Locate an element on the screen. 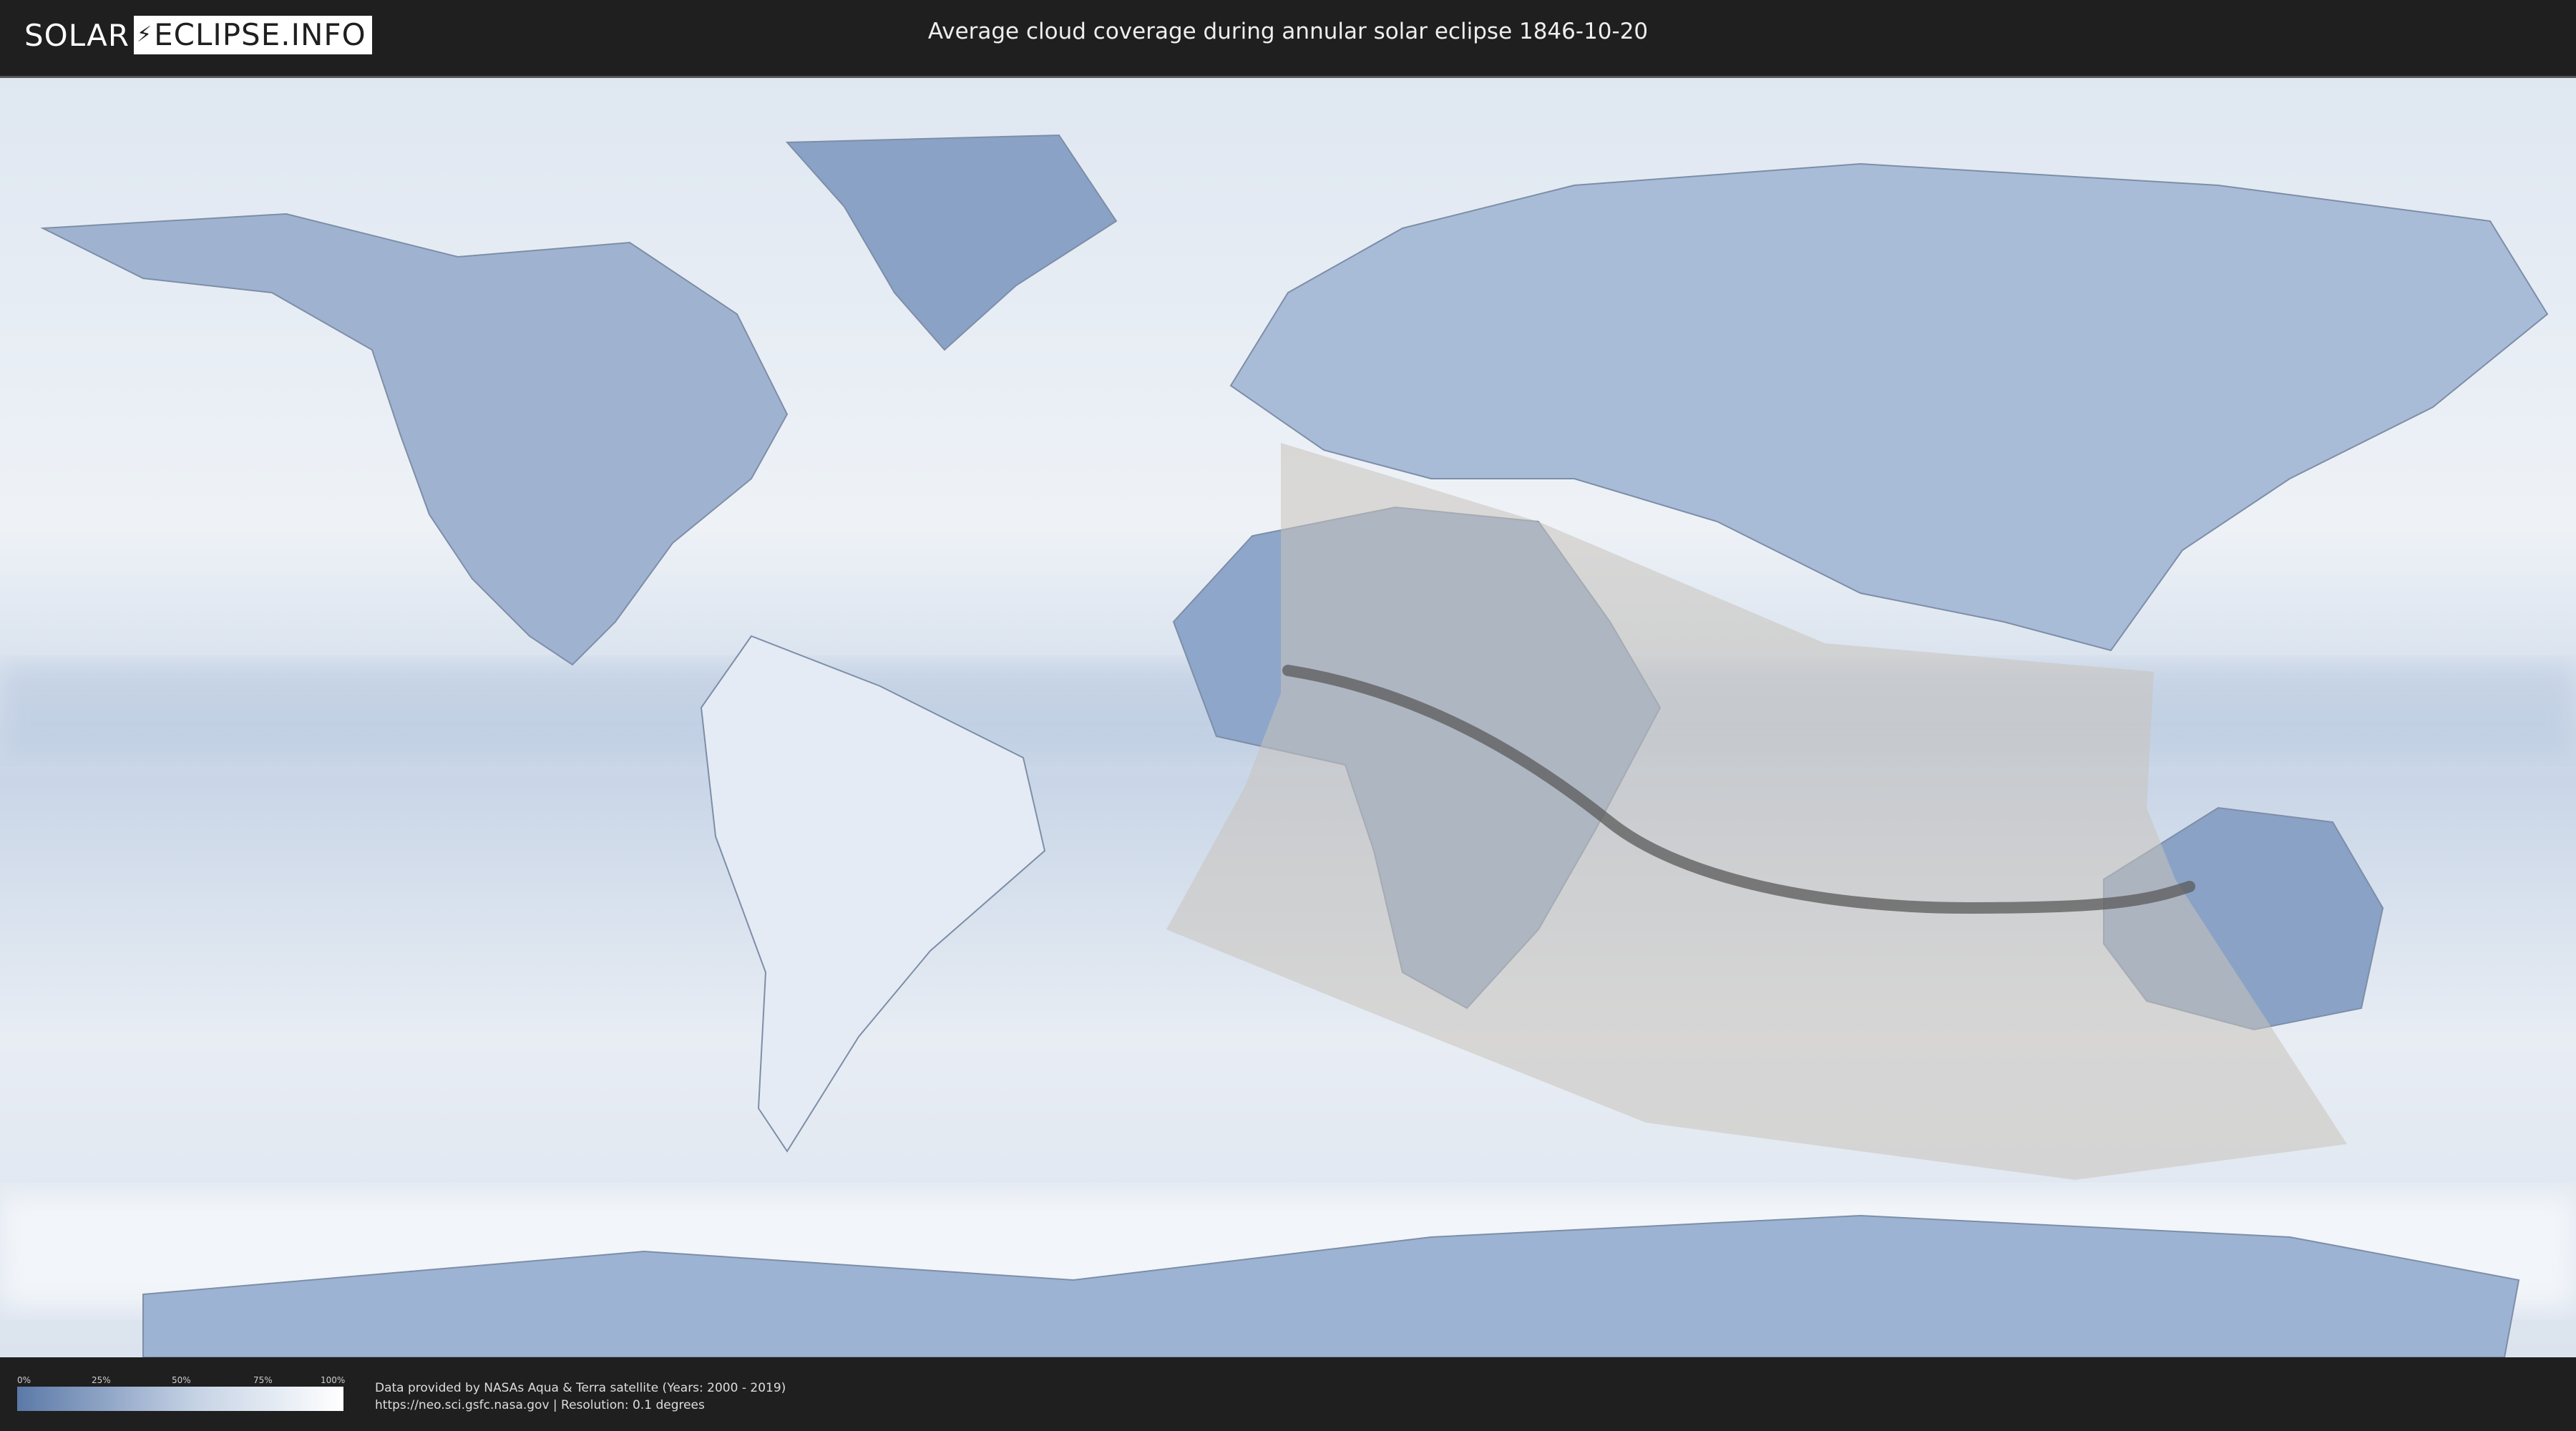 This screenshot has height=1431, width=2576. legend-ticks: 0% 25% 50% 75% 100% is located at coordinates (181, 1381).